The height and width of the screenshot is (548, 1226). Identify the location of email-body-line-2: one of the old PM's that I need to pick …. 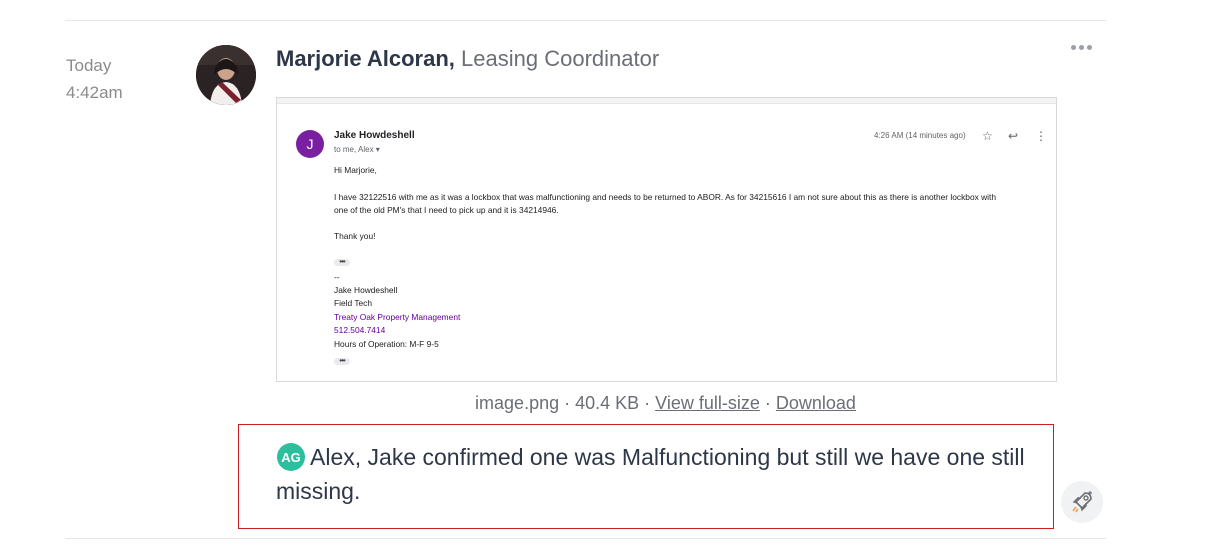
(446, 210).